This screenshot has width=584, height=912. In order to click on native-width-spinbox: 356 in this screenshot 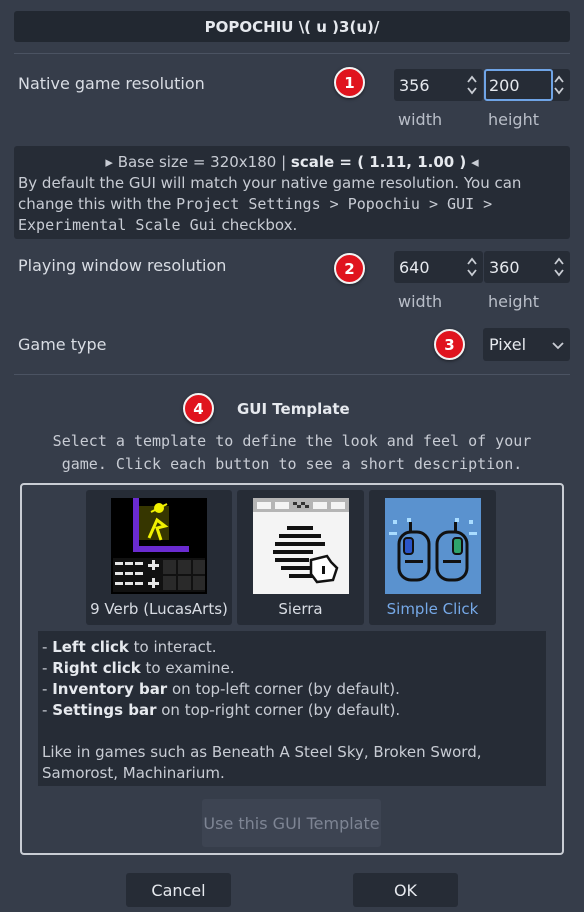, I will do `click(438, 85)`.